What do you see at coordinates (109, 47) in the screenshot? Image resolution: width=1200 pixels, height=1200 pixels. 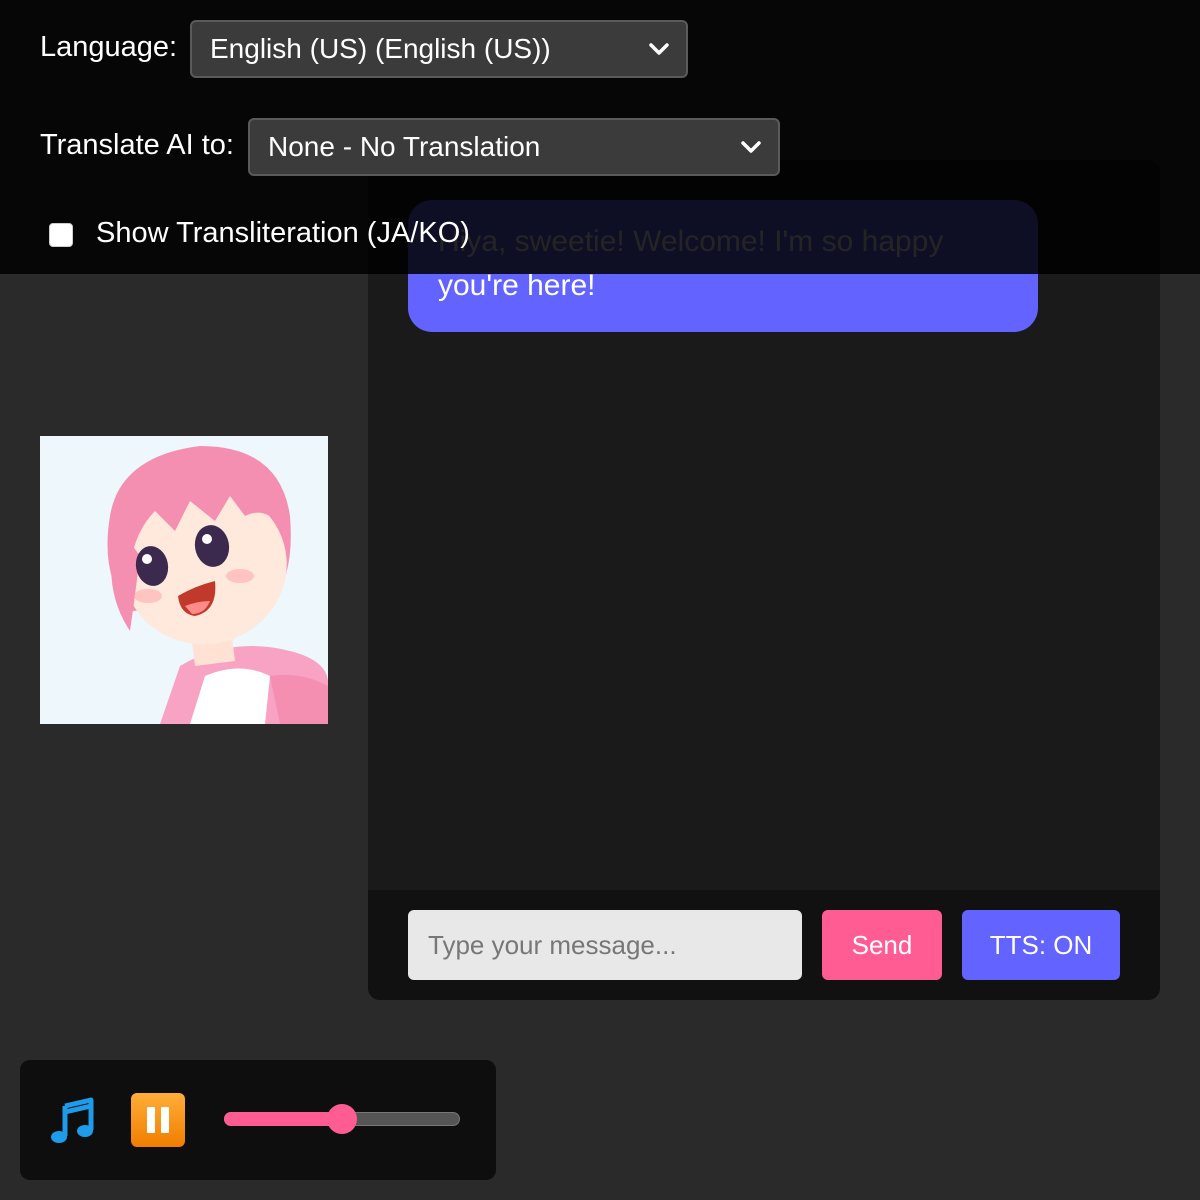 I see `language-label: Language:` at bounding box center [109, 47].